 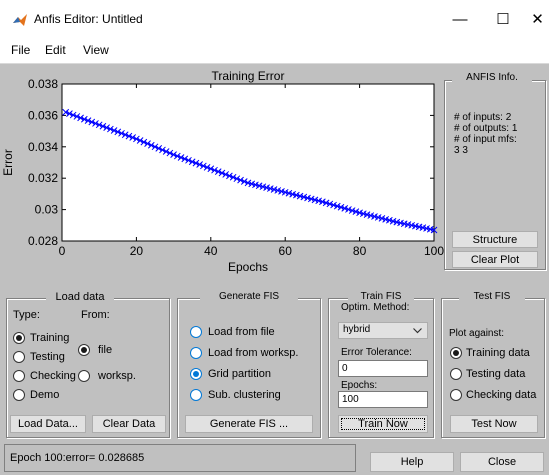 I want to click on info-input-mfs-label: # of input mfs:, so click(x=485, y=139).